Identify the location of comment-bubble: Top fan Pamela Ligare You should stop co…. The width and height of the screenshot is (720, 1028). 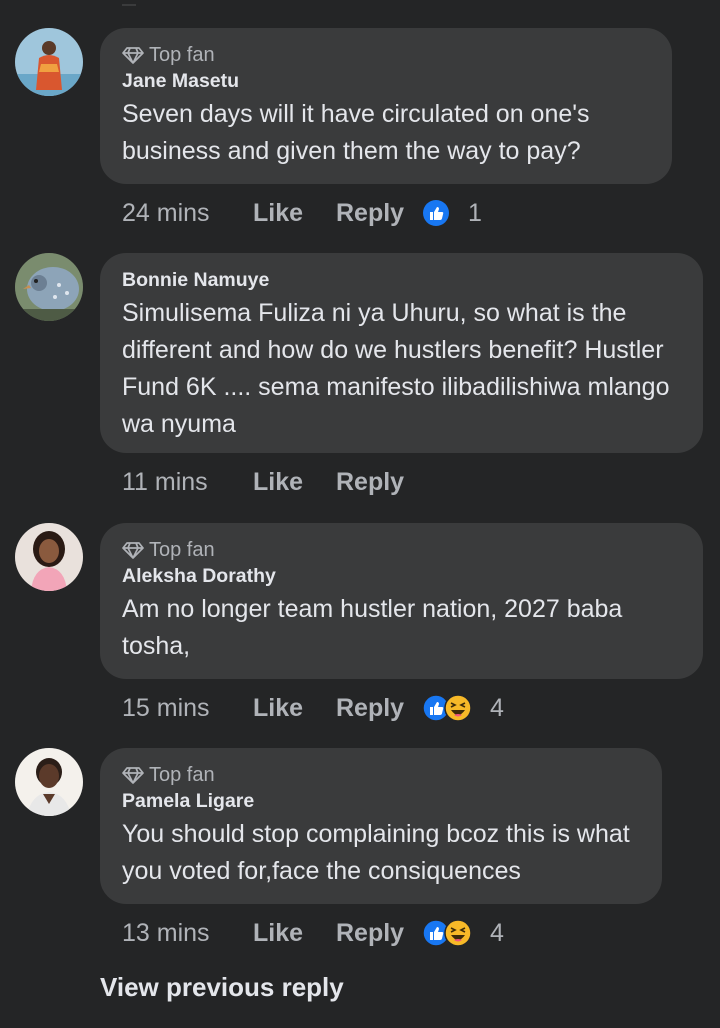
(381, 826).